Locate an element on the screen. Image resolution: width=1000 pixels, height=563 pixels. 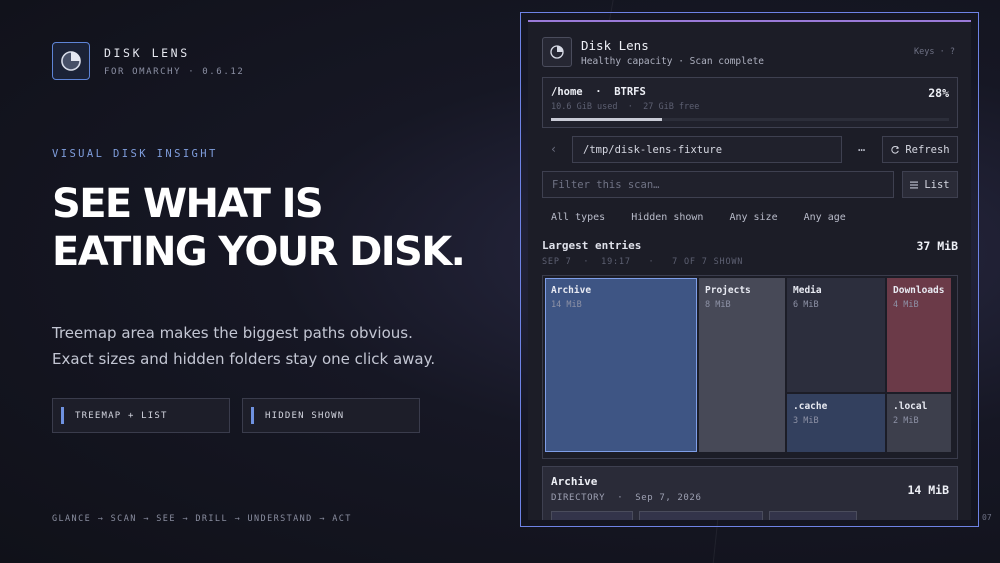
refresh-label: Refresh is located at coordinates (927, 149).